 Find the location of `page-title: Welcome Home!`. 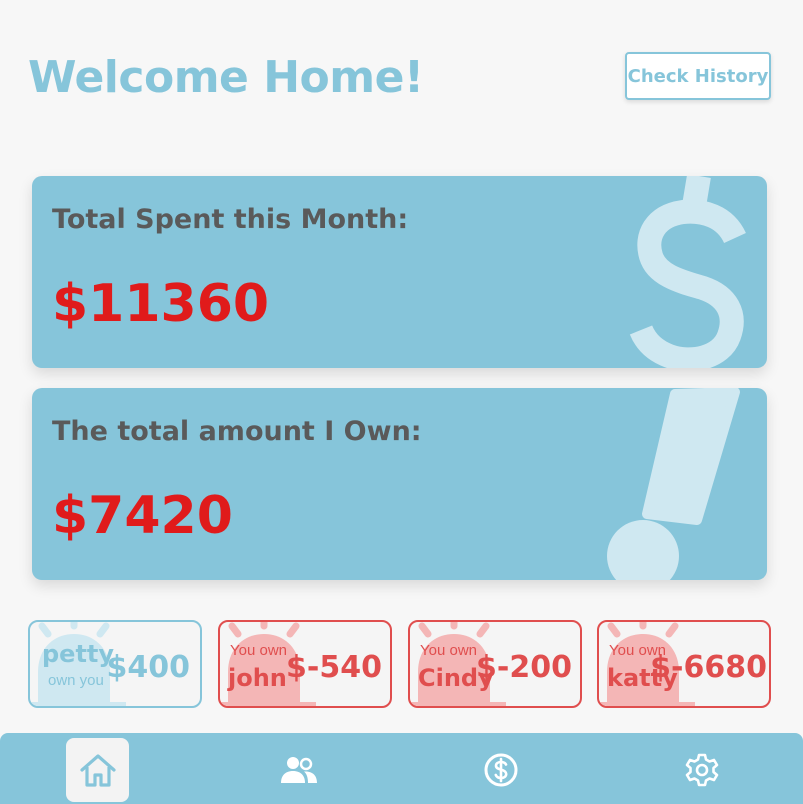

page-title: Welcome Home! is located at coordinates (226, 77).